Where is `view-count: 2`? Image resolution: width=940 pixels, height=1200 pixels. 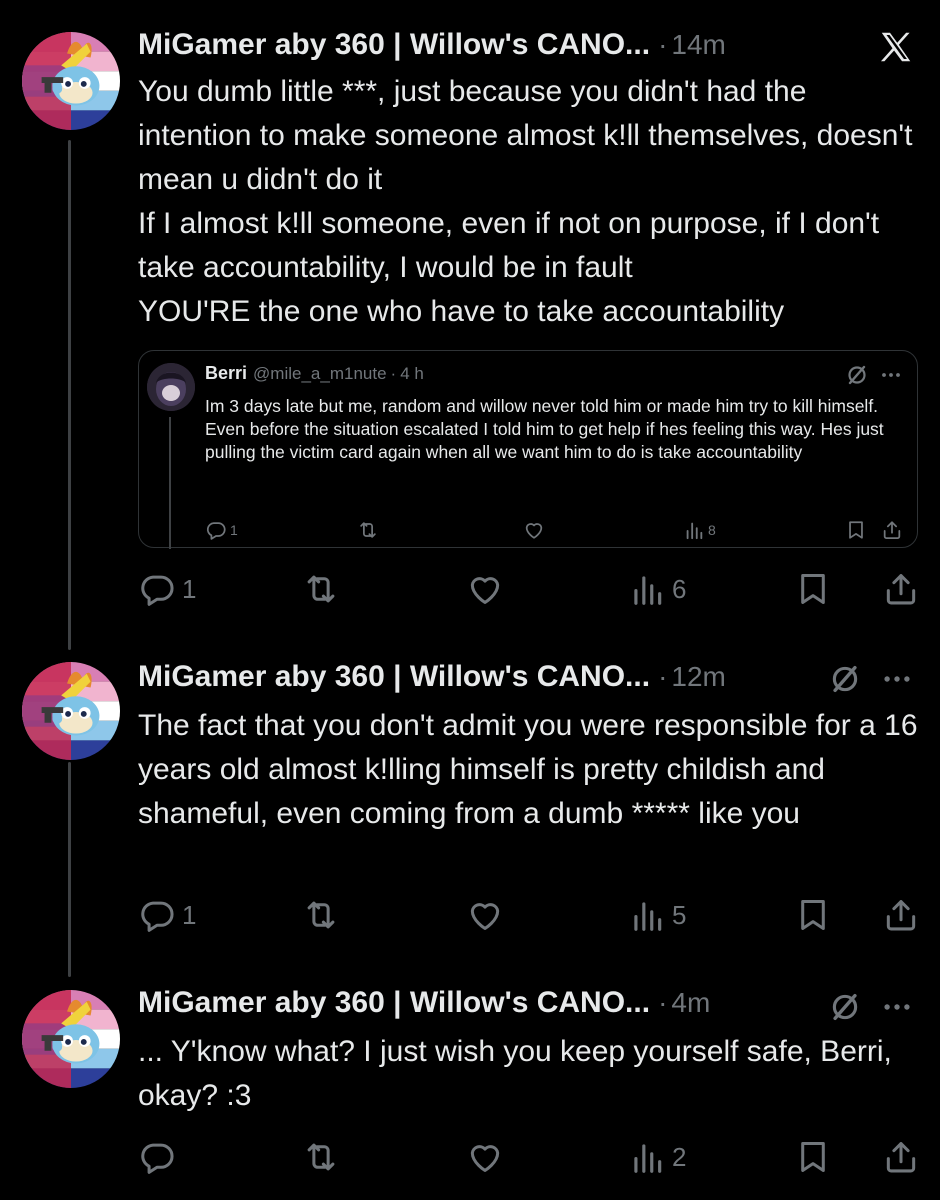 view-count: 2 is located at coordinates (679, 1156).